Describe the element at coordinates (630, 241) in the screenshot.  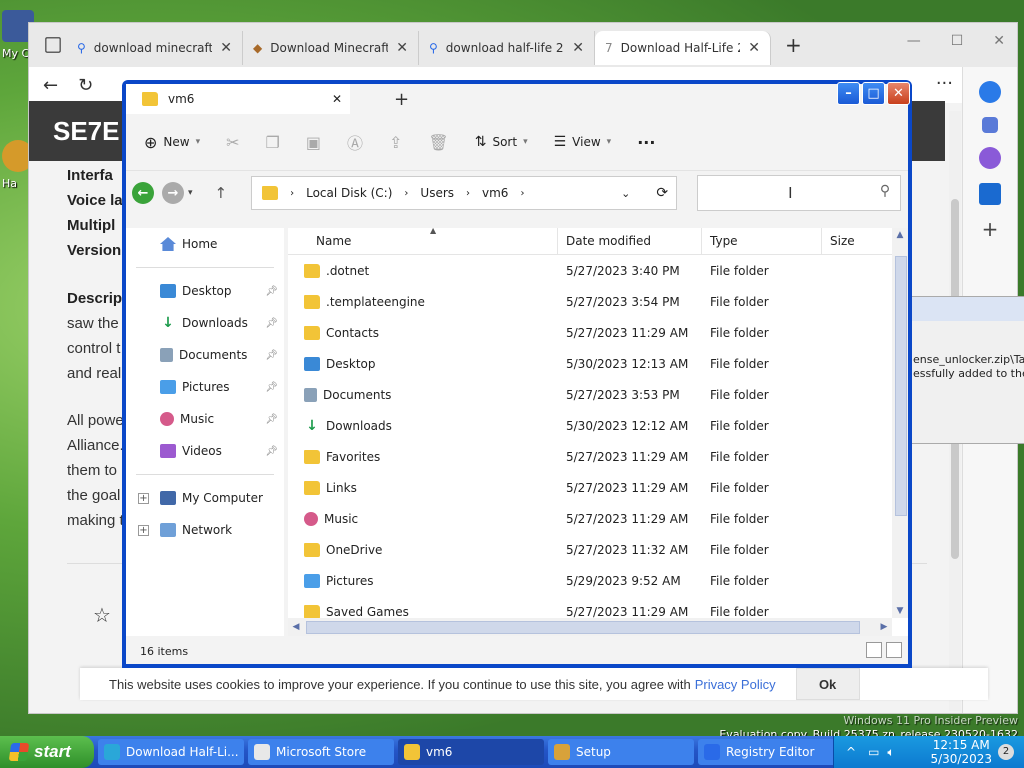
I see `column-header-date: Date modified` at that location.